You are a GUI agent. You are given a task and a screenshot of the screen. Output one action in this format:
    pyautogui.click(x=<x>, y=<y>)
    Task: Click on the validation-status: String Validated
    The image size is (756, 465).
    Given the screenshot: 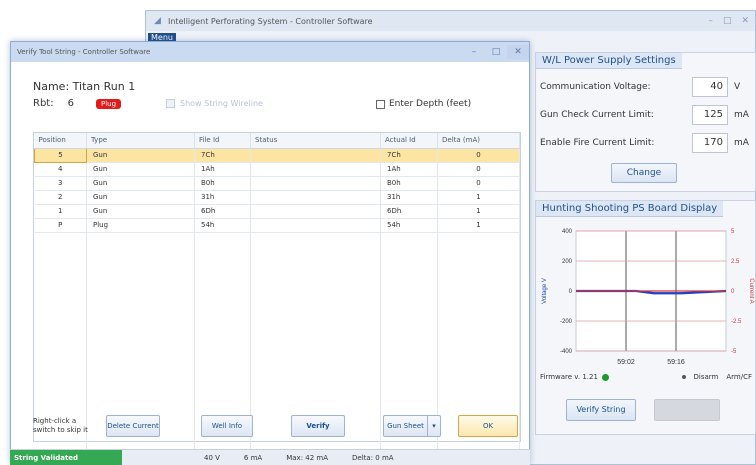 What is the action you would take?
    pyautogui.click(x=66, y=457)
    